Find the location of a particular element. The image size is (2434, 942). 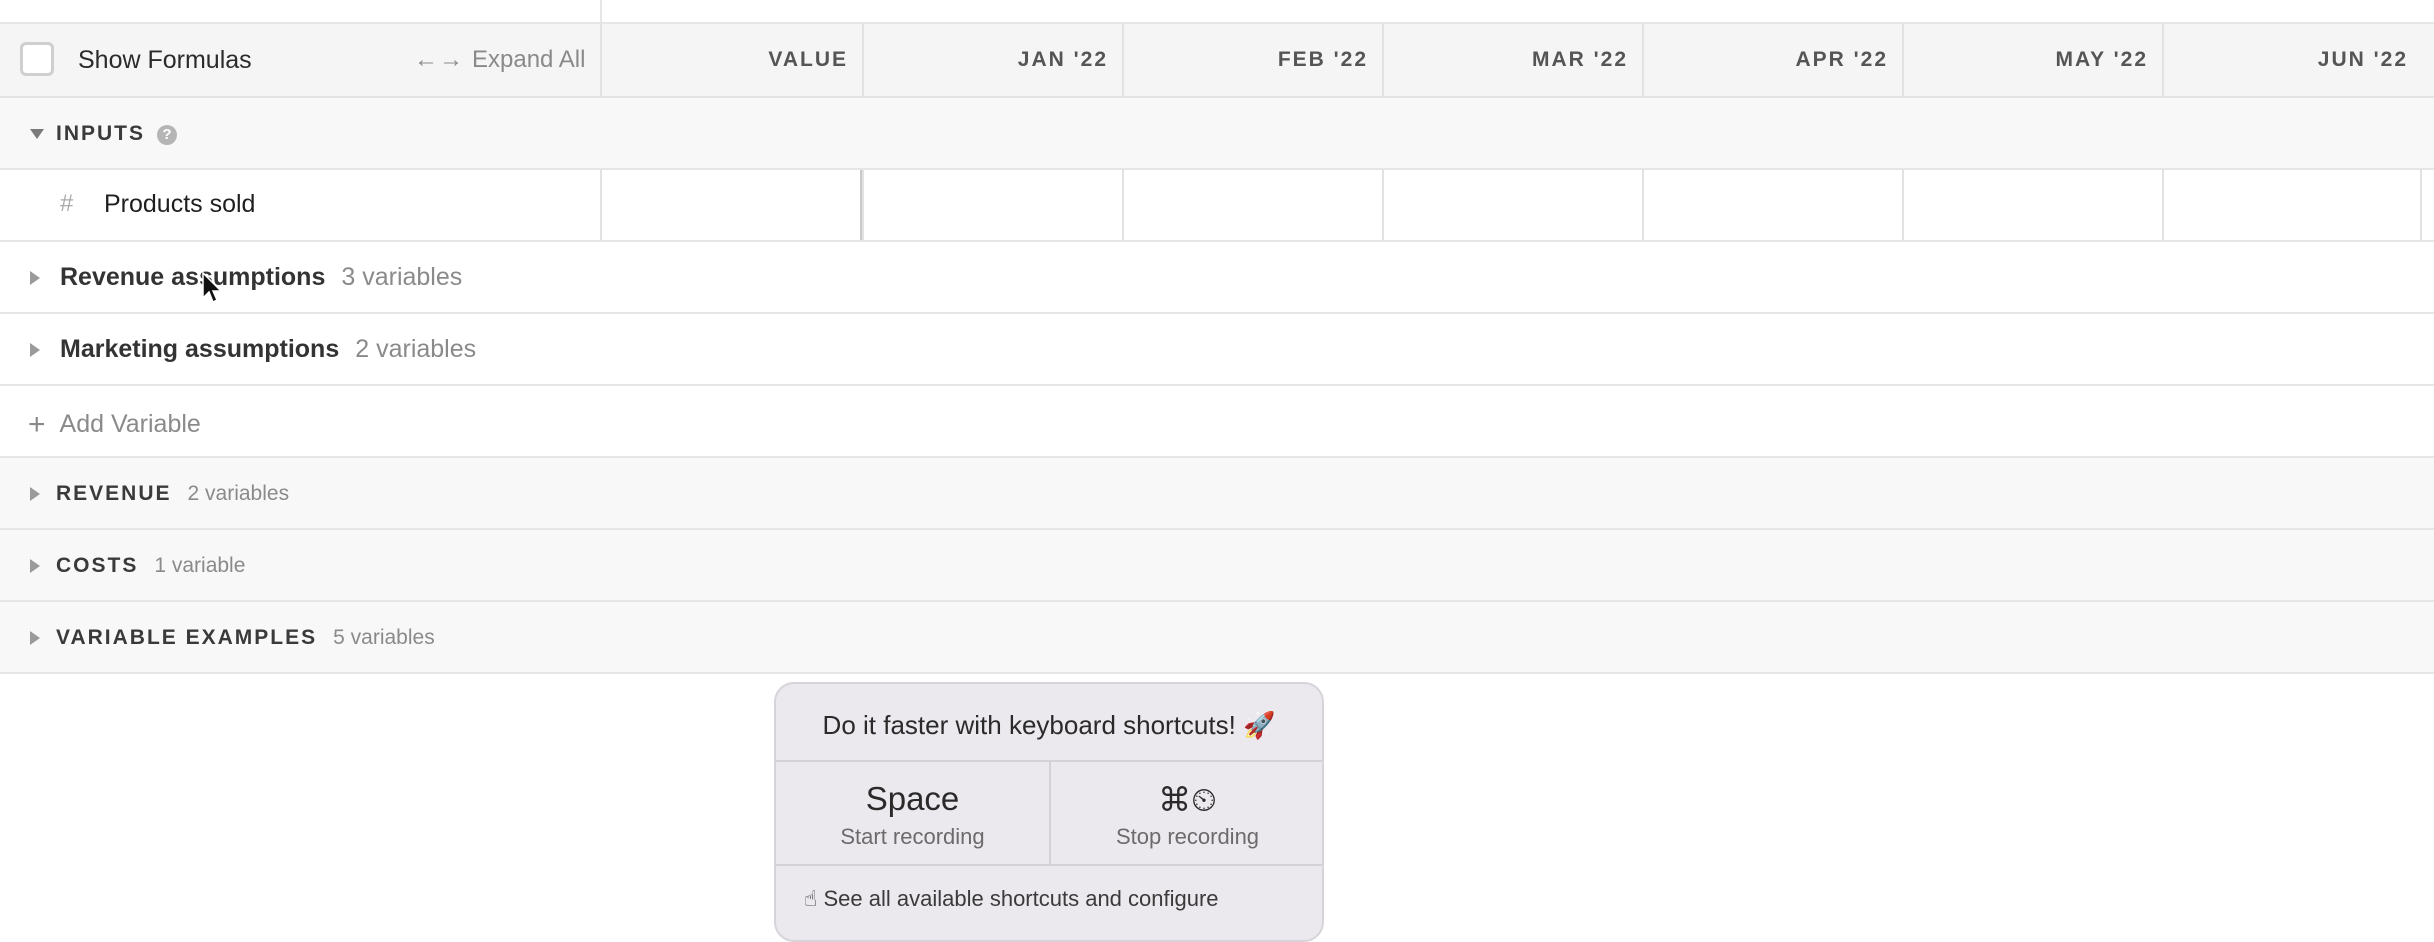

group-label: Revenue assumptions 3 variables is located at coordinates (261, 277).